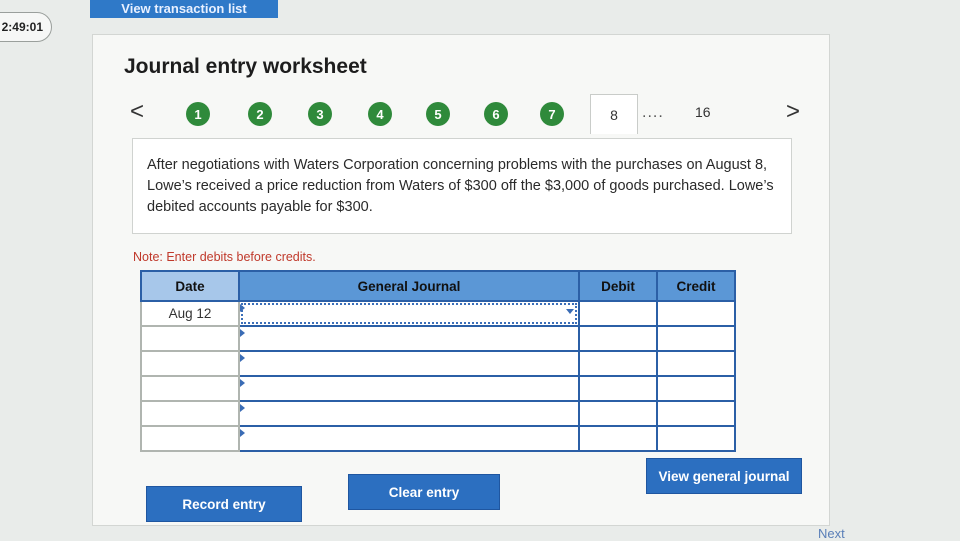 This screenshot has height=541, width=960. I want to click on step-4: 4, so click(380, 114).